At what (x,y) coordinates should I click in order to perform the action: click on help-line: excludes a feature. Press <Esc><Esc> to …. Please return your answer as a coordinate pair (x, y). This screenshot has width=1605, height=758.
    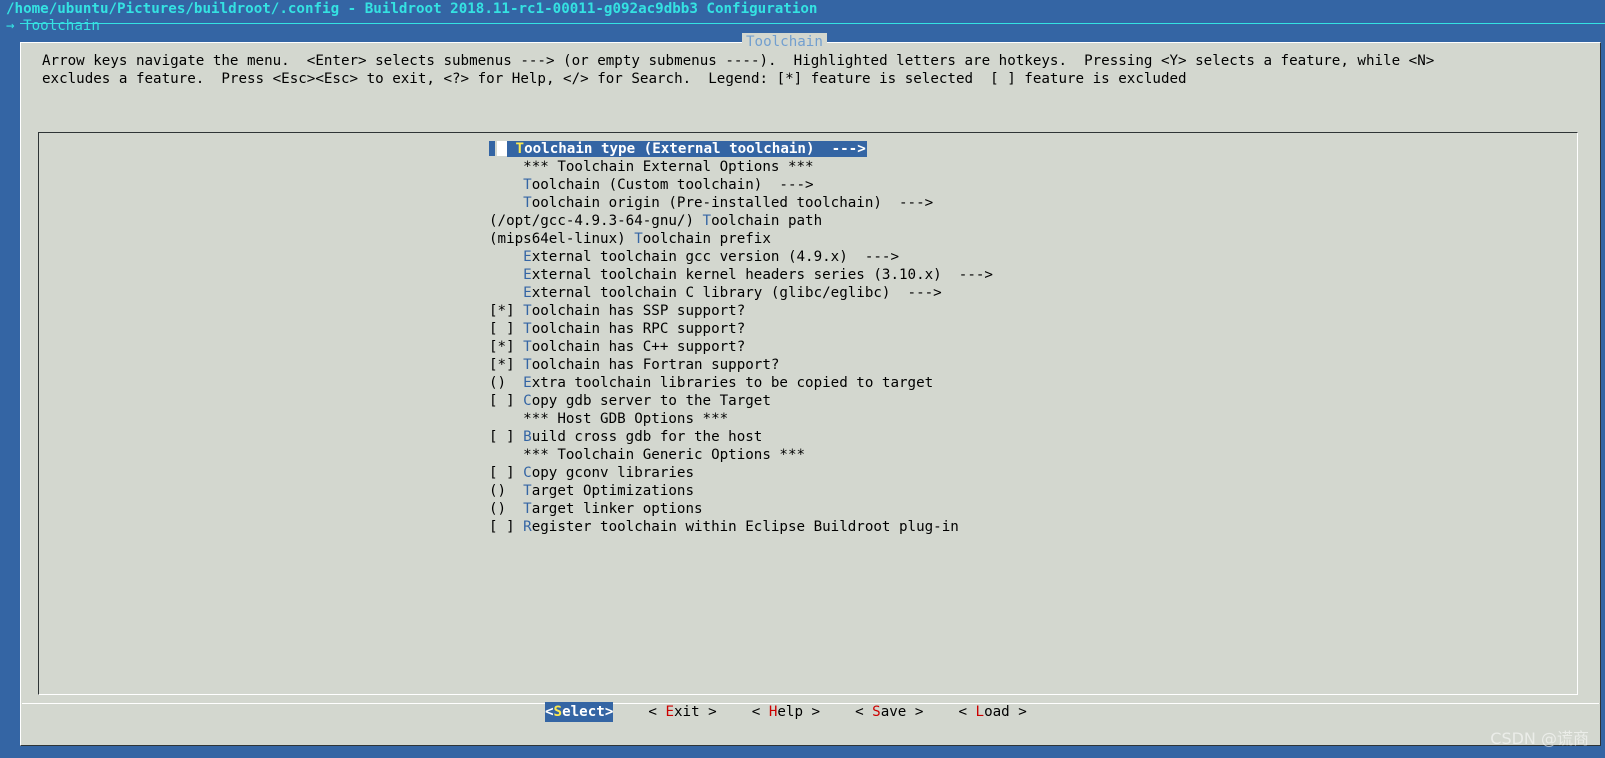
    Looking at the image, I should click on (614, 79).